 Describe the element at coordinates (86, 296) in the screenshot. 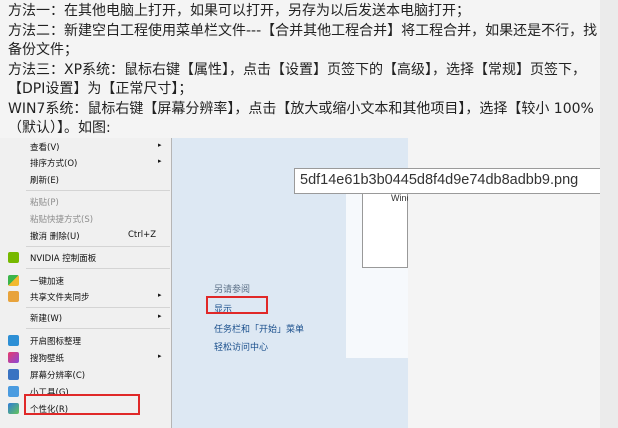

I see `menu-item-shared-folder-sync: 共享文件夹同步 ▸` at that location.